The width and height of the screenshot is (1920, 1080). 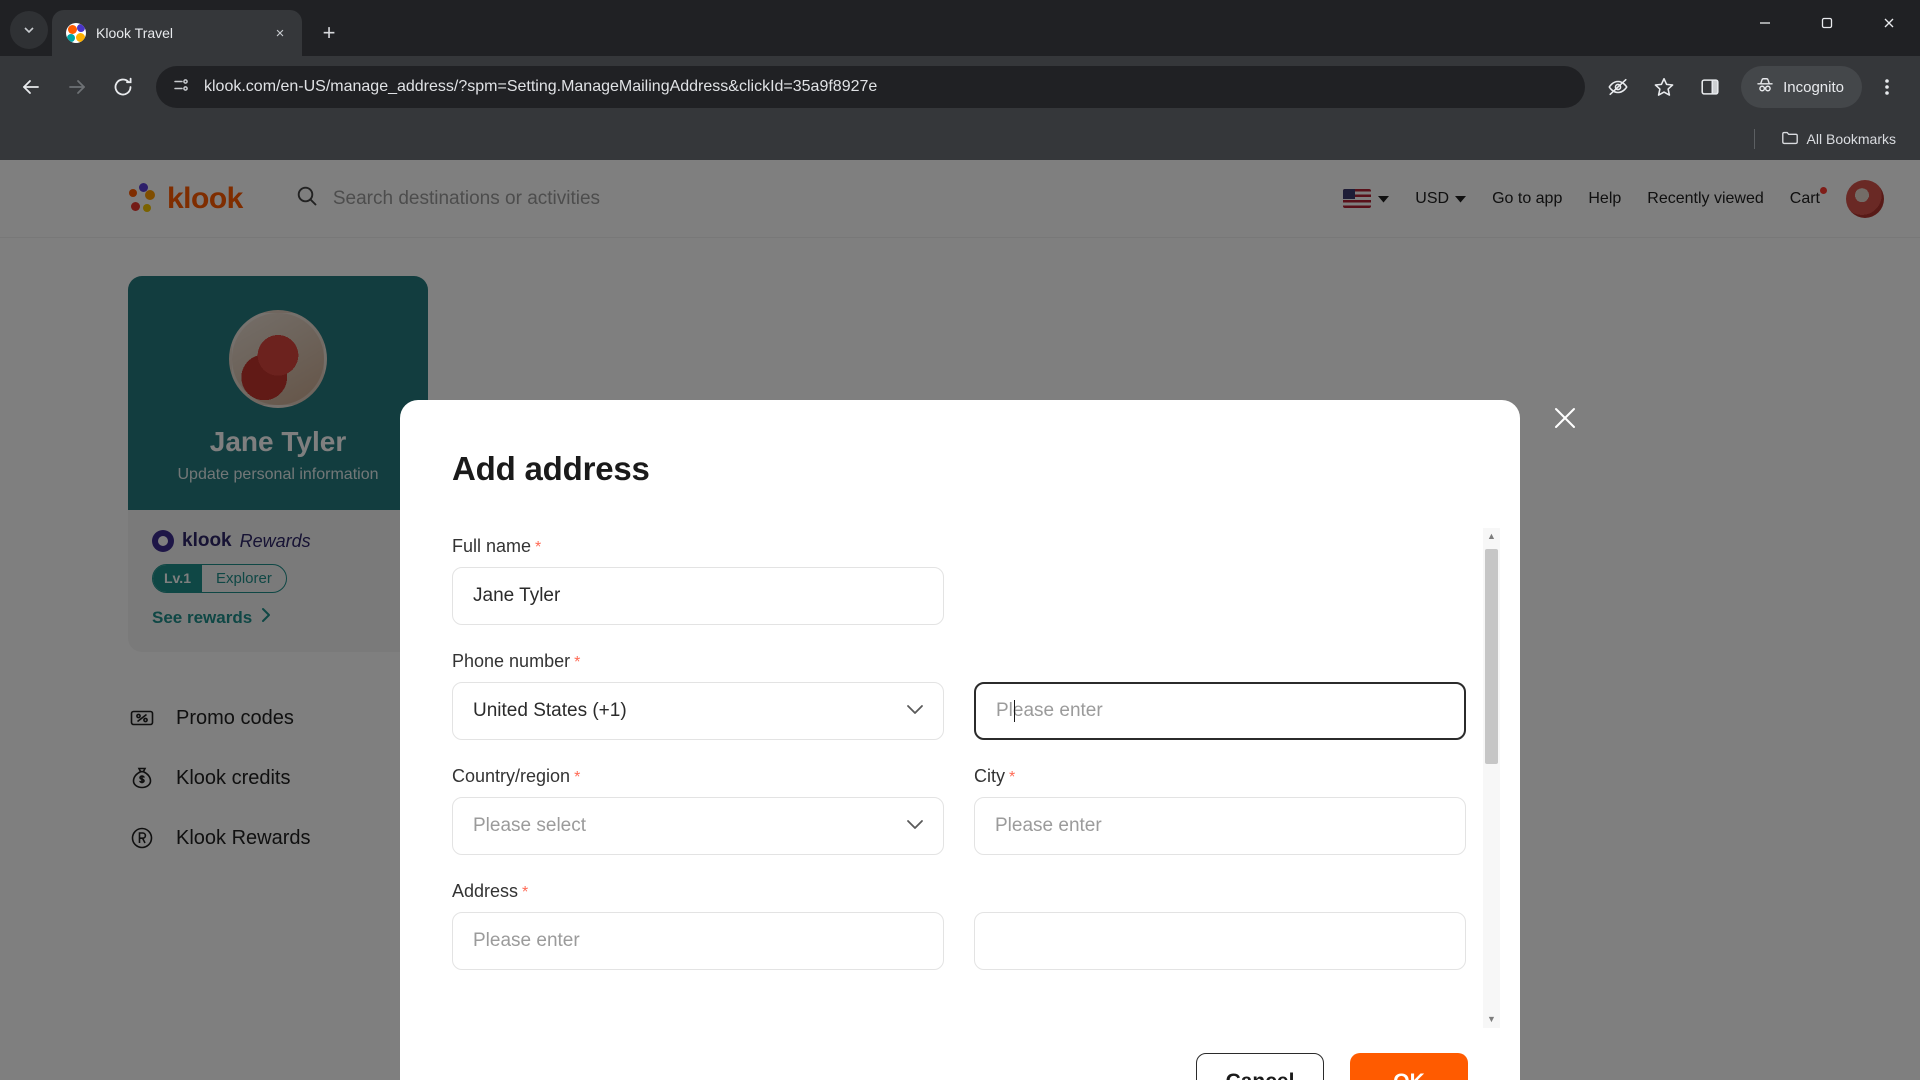 What do you see at coordinates (698, 661) in the screenshot?
I see `field-label: Phone number *` at bounding box center [698, 661].